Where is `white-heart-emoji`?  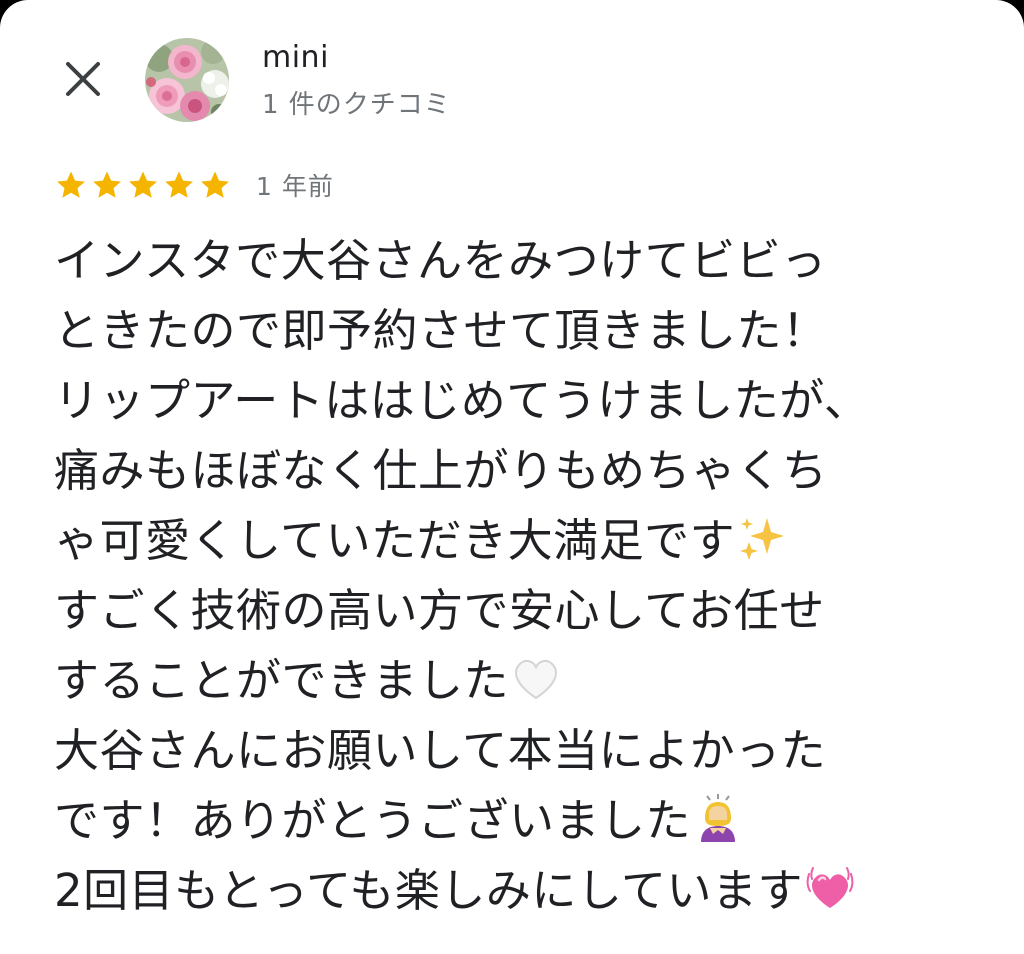 white-heart-emoji is located at coordinates (536, 679).